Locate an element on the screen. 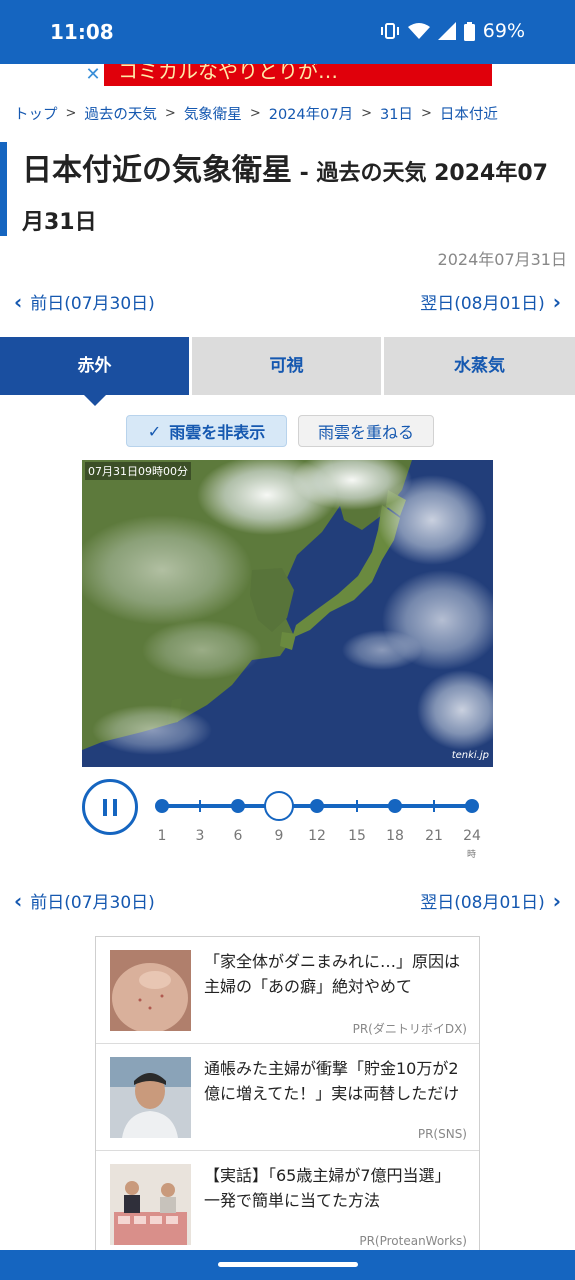  image-type-tabs: 赤外 可視 水蒸気 is located at coordinates (287, 371).